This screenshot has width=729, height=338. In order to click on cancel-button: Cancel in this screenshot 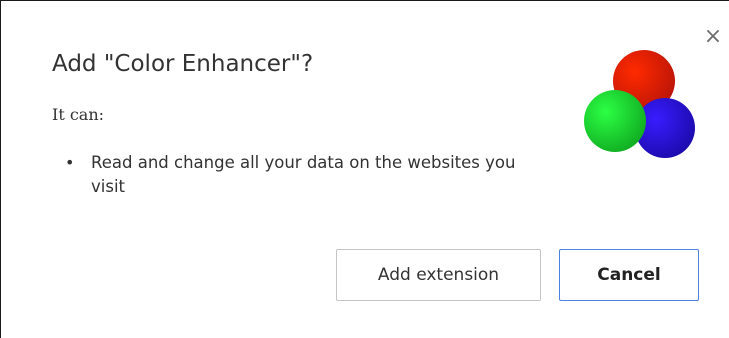, I will do `click(629, 275)`.